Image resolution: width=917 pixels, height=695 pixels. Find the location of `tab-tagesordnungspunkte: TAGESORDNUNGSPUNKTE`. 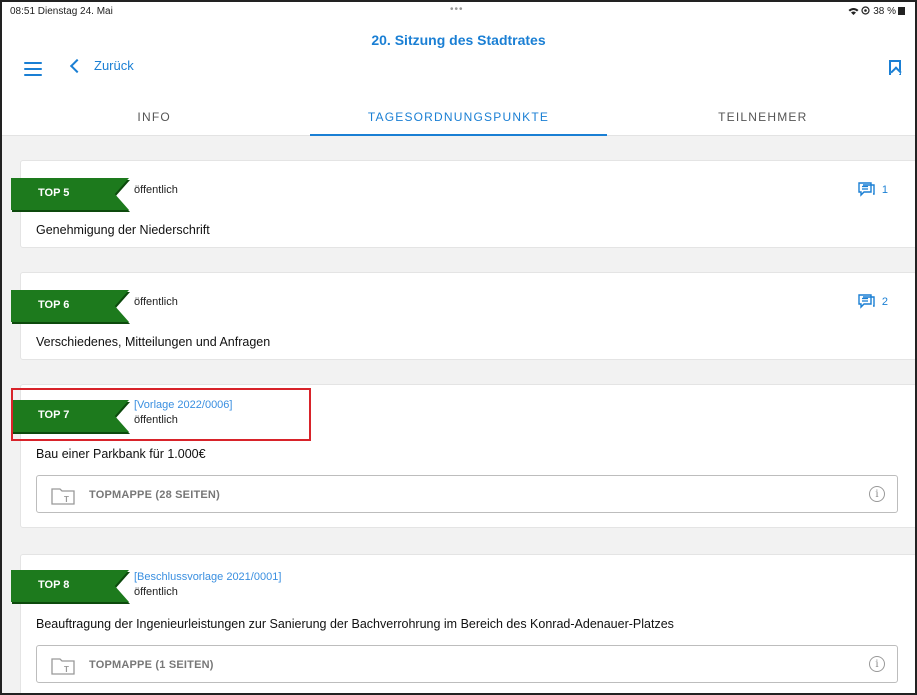

tab-tagesordnungspunkte: TAGESORDNUNGSPUNKTE is located at coordinates (458, 117).